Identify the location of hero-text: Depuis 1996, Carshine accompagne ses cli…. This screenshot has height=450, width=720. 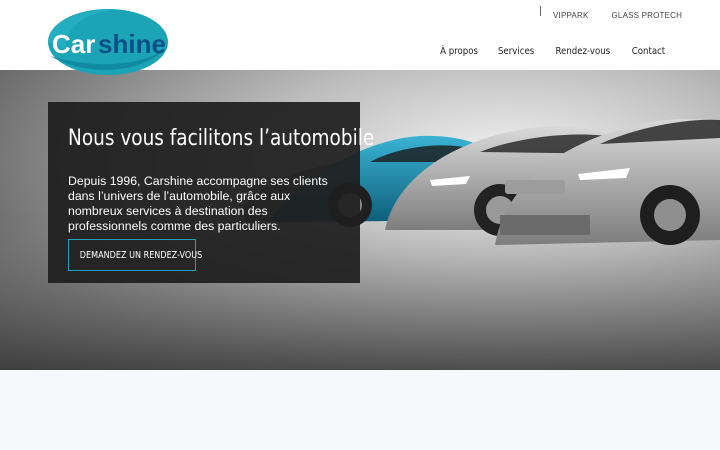
(198, 203).